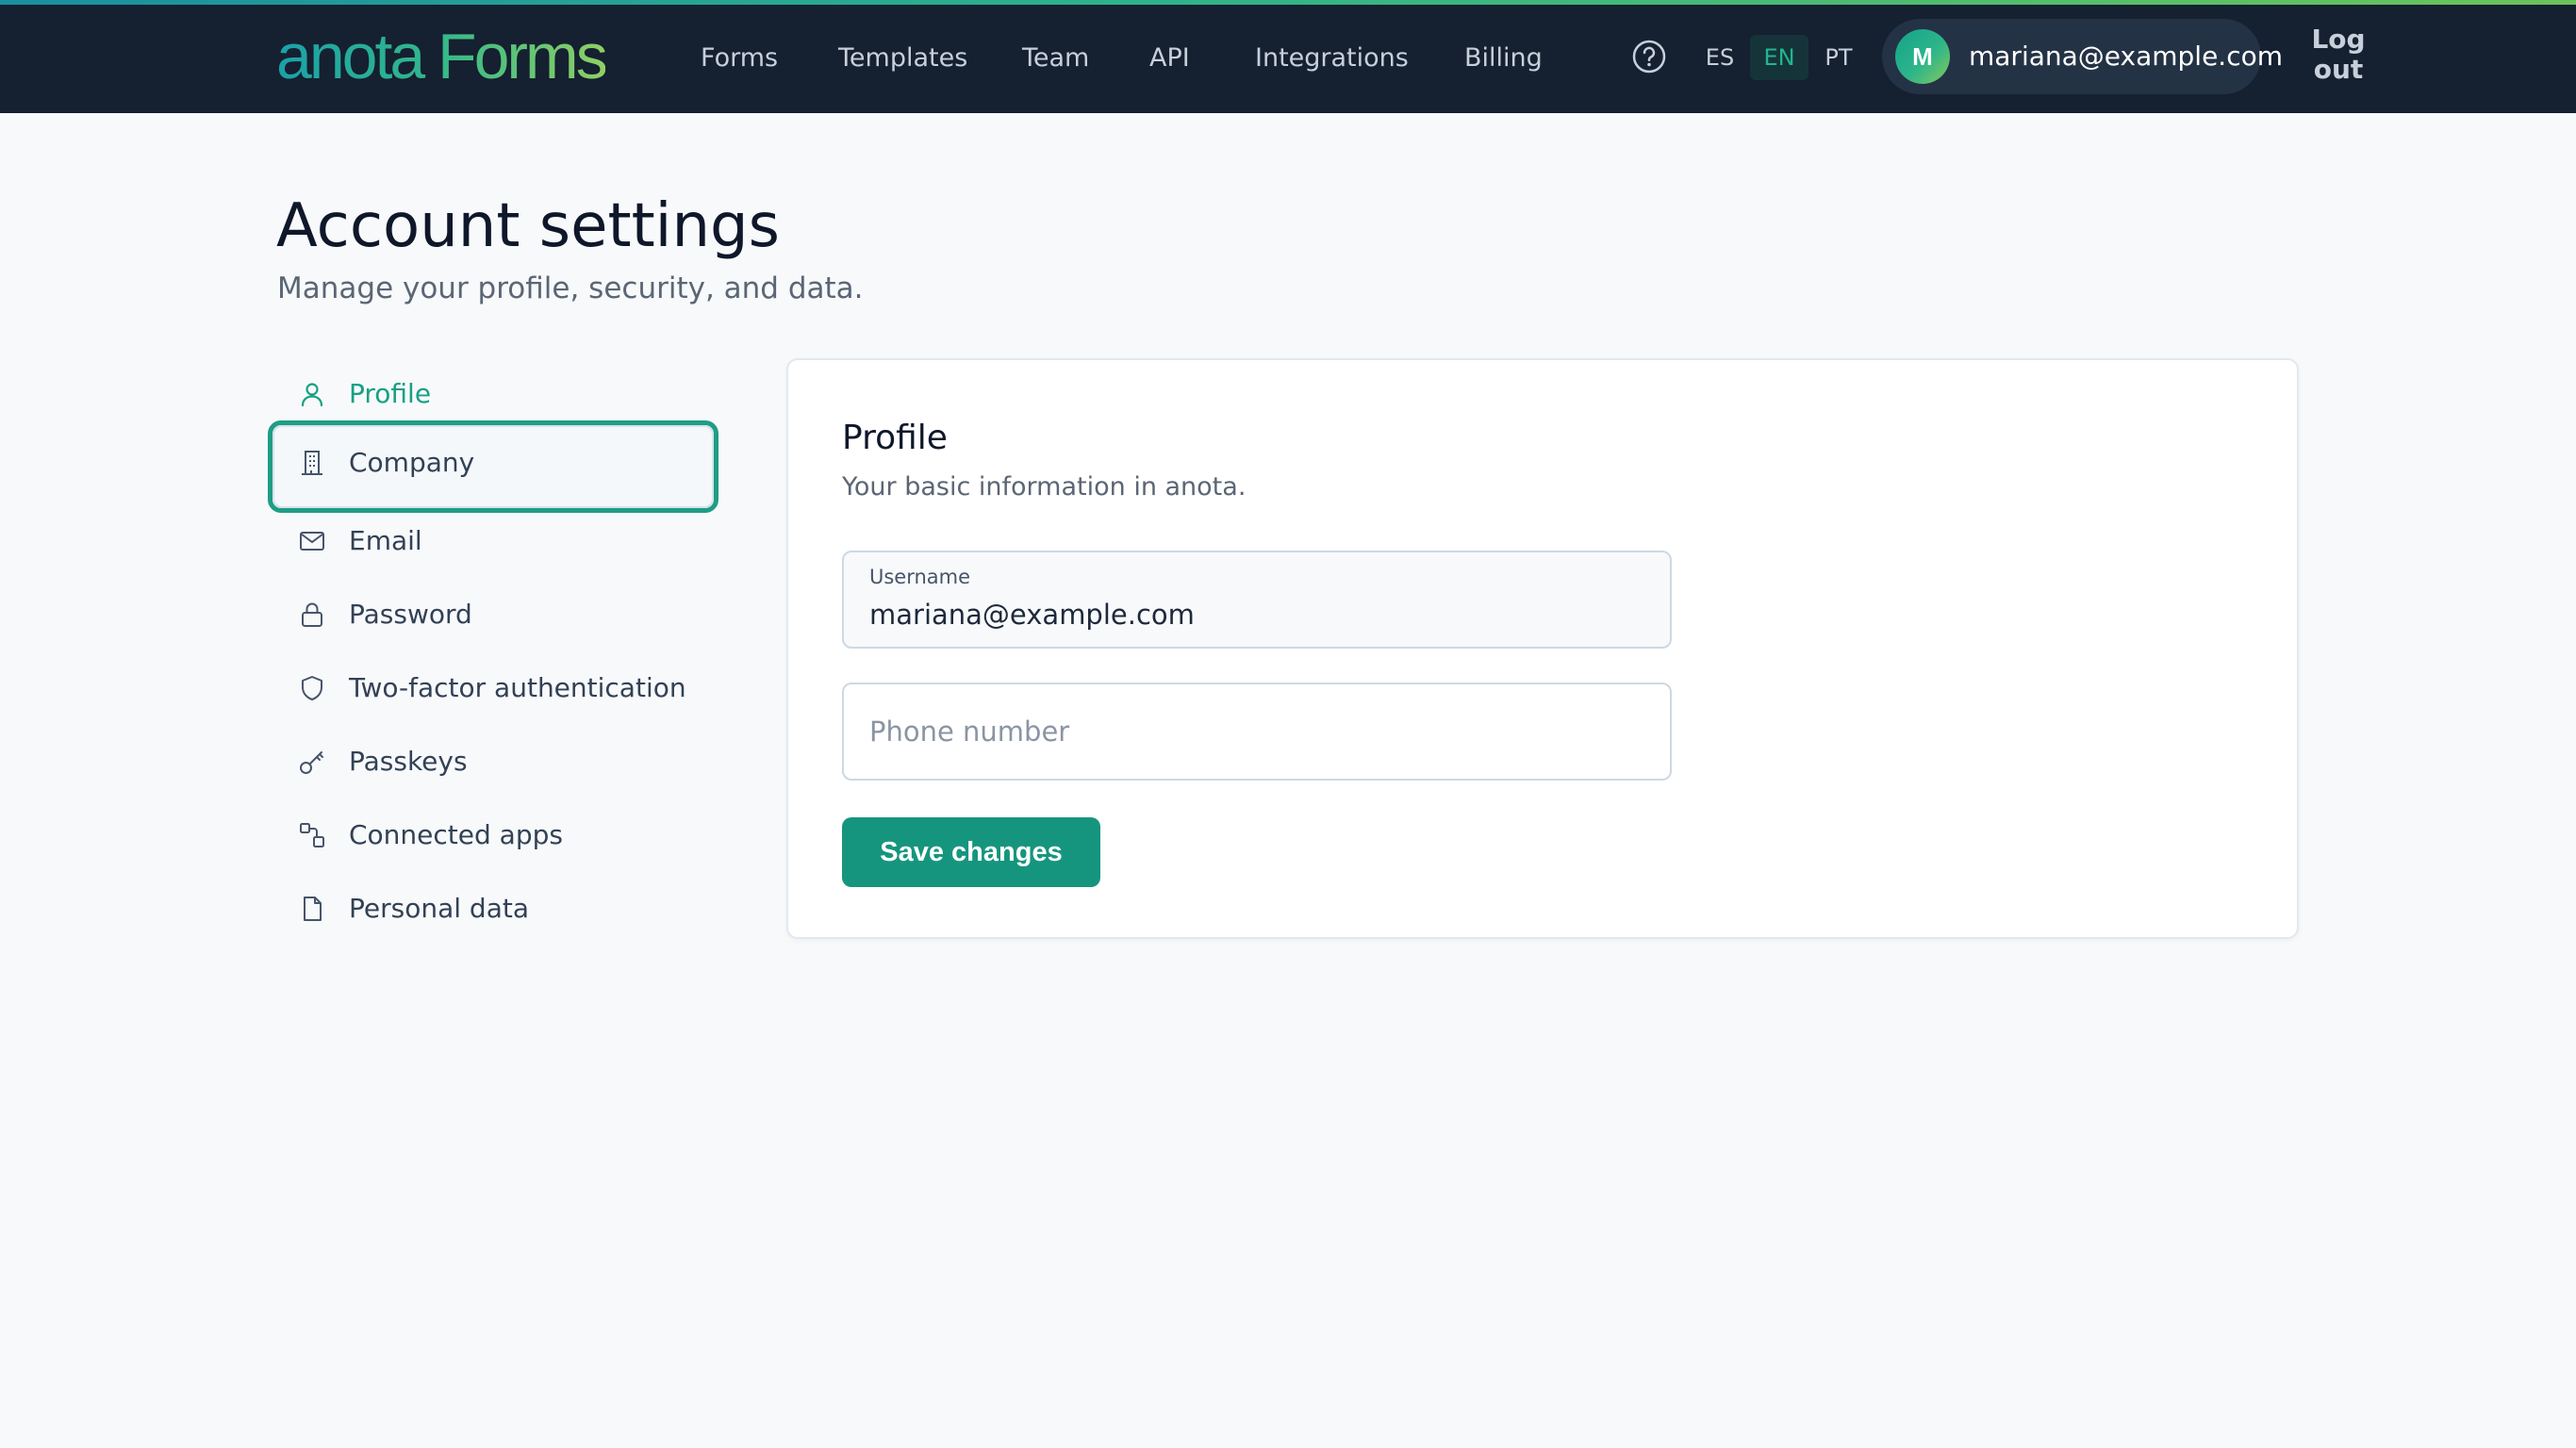 This screenshot has width=2576, height=1448. I want to click on lock-icon, so click(312, 615).